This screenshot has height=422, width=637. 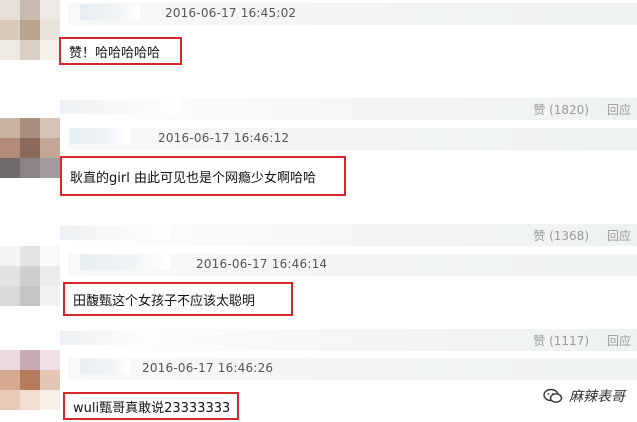 What do you see at coordinates (348, 109) in the screenshot?
I see `comment-actions: 赞 (1820) 回应` at bounding box center [348, 109].